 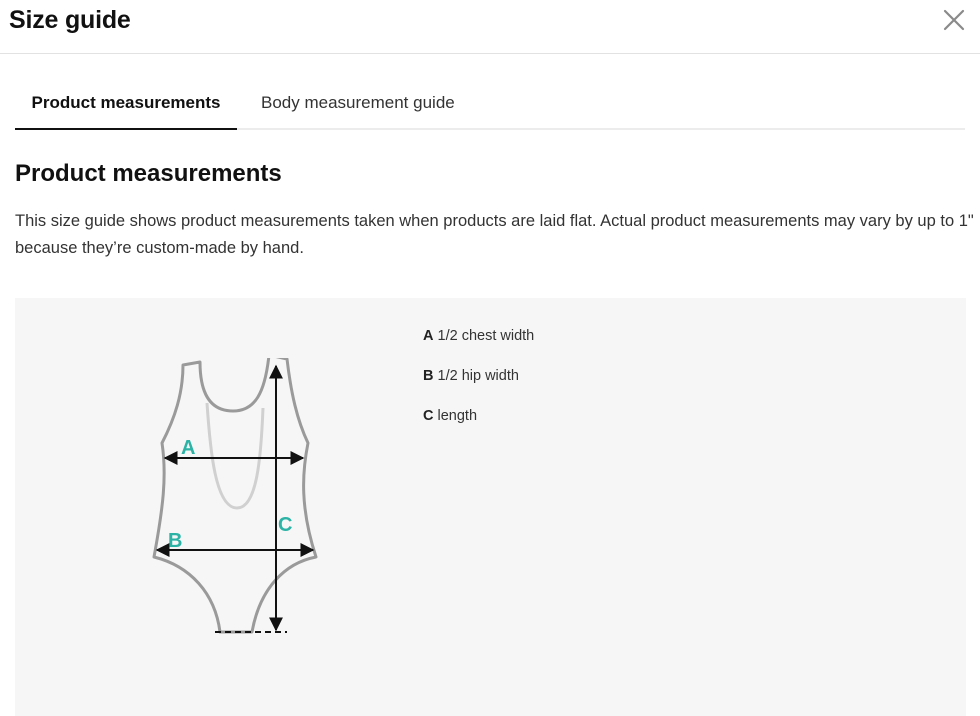 What do you see at coordinates (175, 541) in the screenshot?
I see `label-b: B` at bounding box center [175, 541].